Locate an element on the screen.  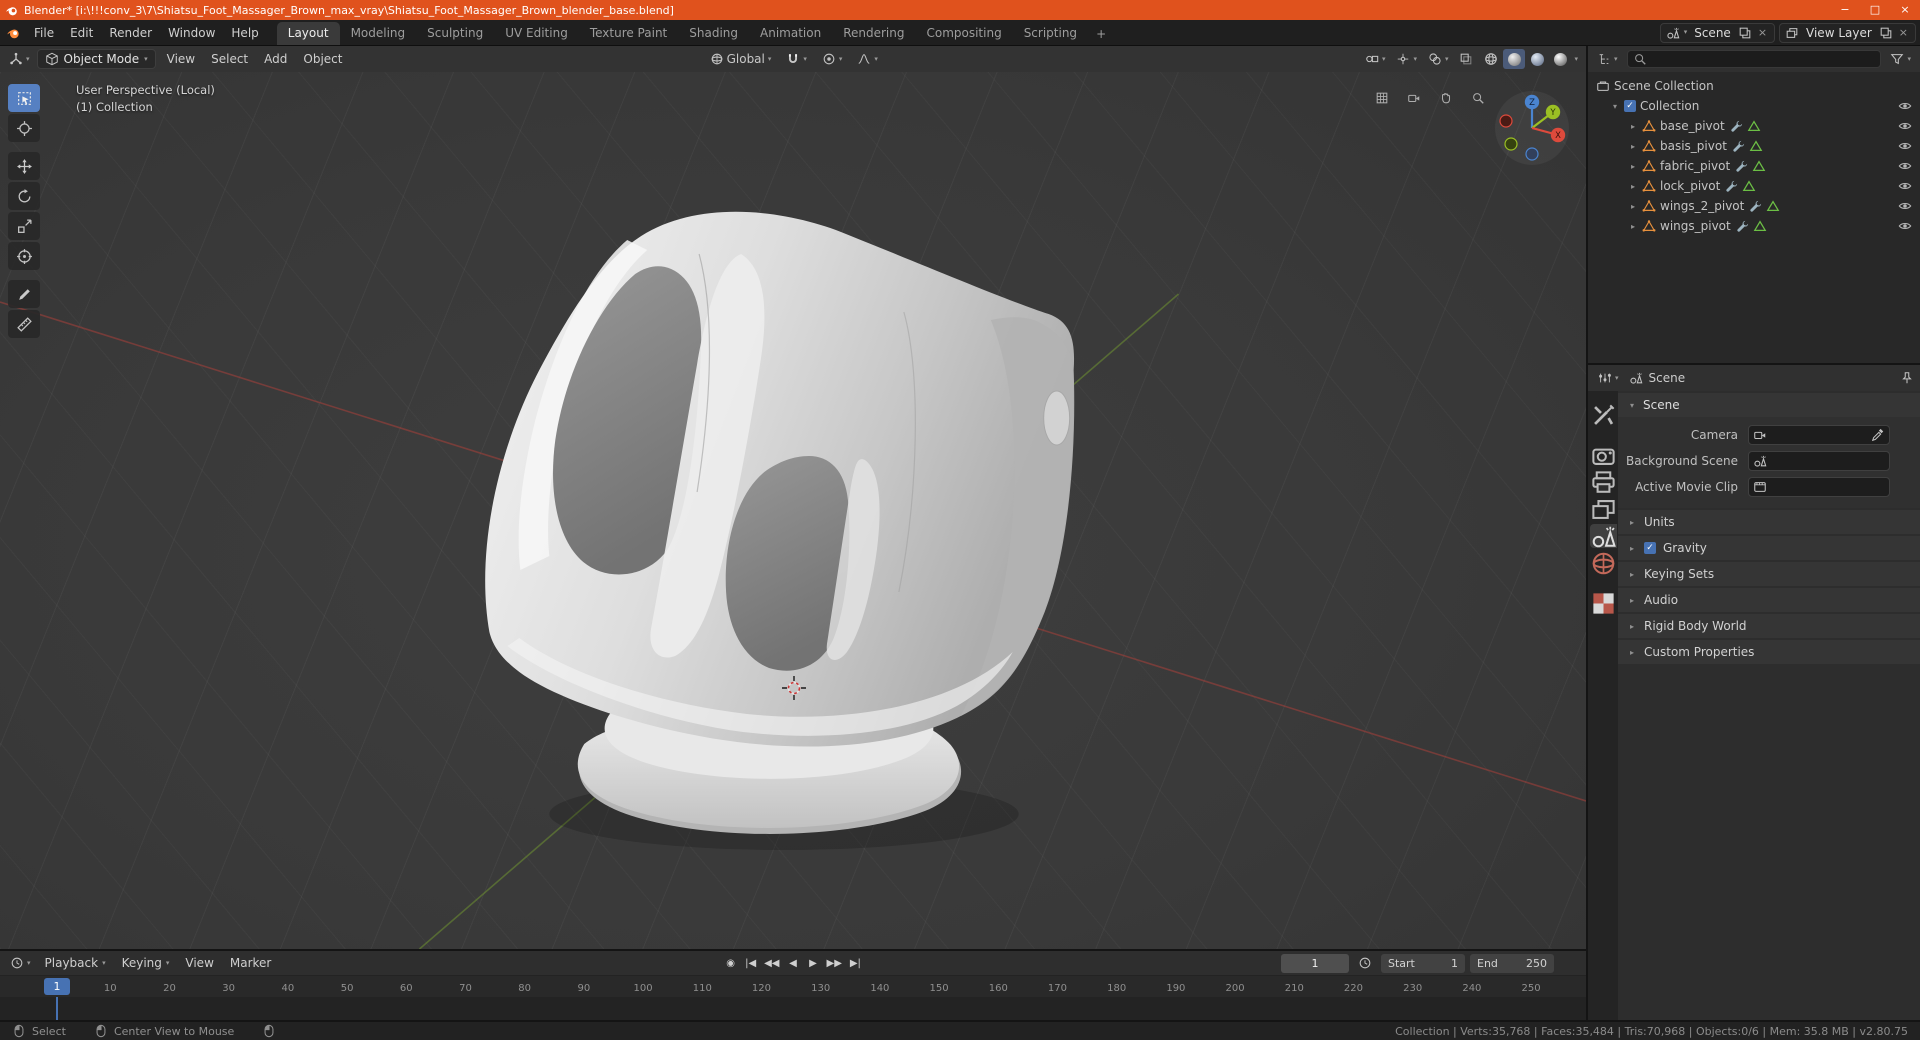
properties-tab-tool is located at coordinates (1603, 415).